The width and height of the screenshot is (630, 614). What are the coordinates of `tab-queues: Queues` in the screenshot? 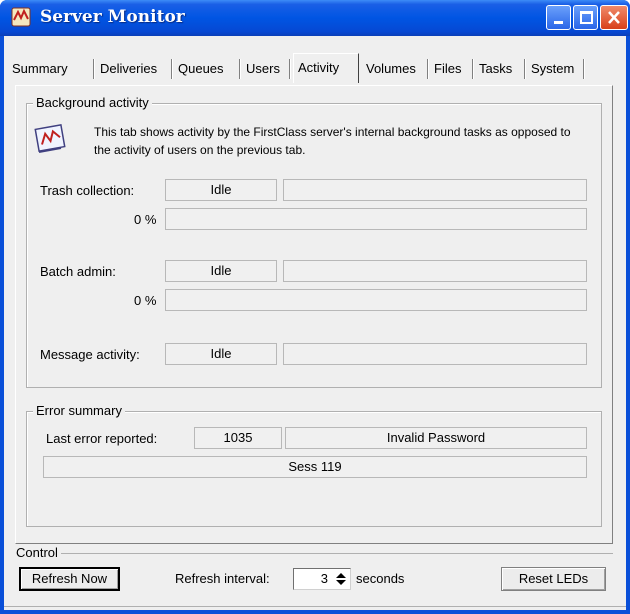 It's located at (207, 69).